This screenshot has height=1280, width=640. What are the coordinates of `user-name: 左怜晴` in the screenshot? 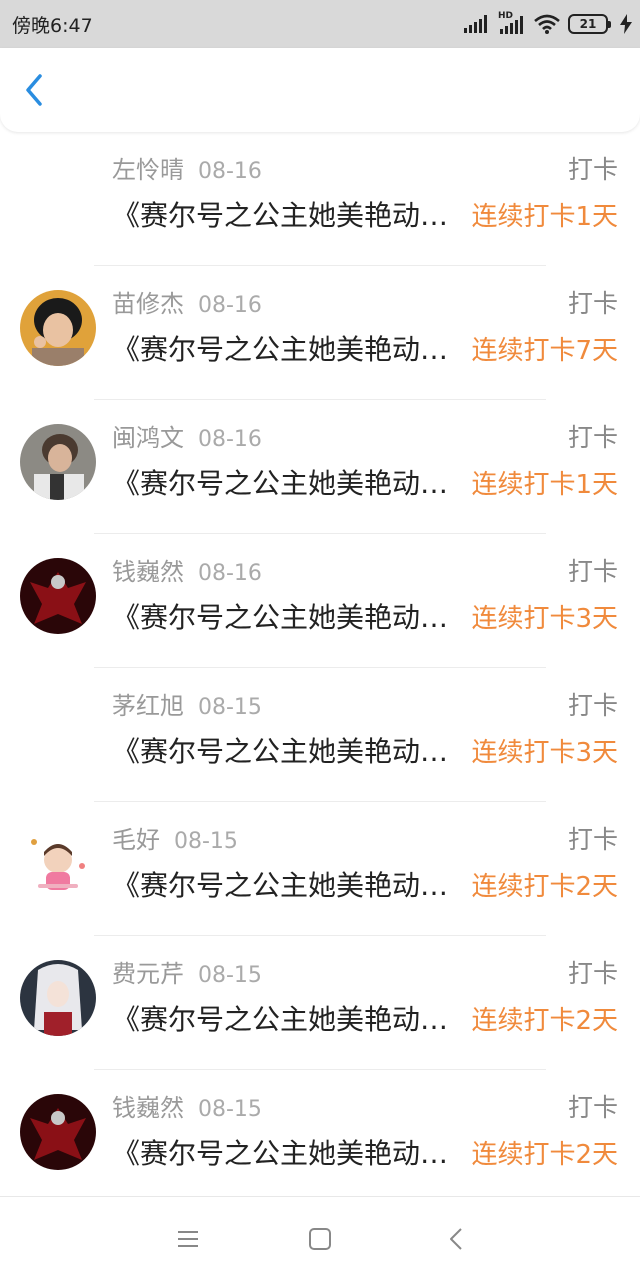 It's located at (148, 170).